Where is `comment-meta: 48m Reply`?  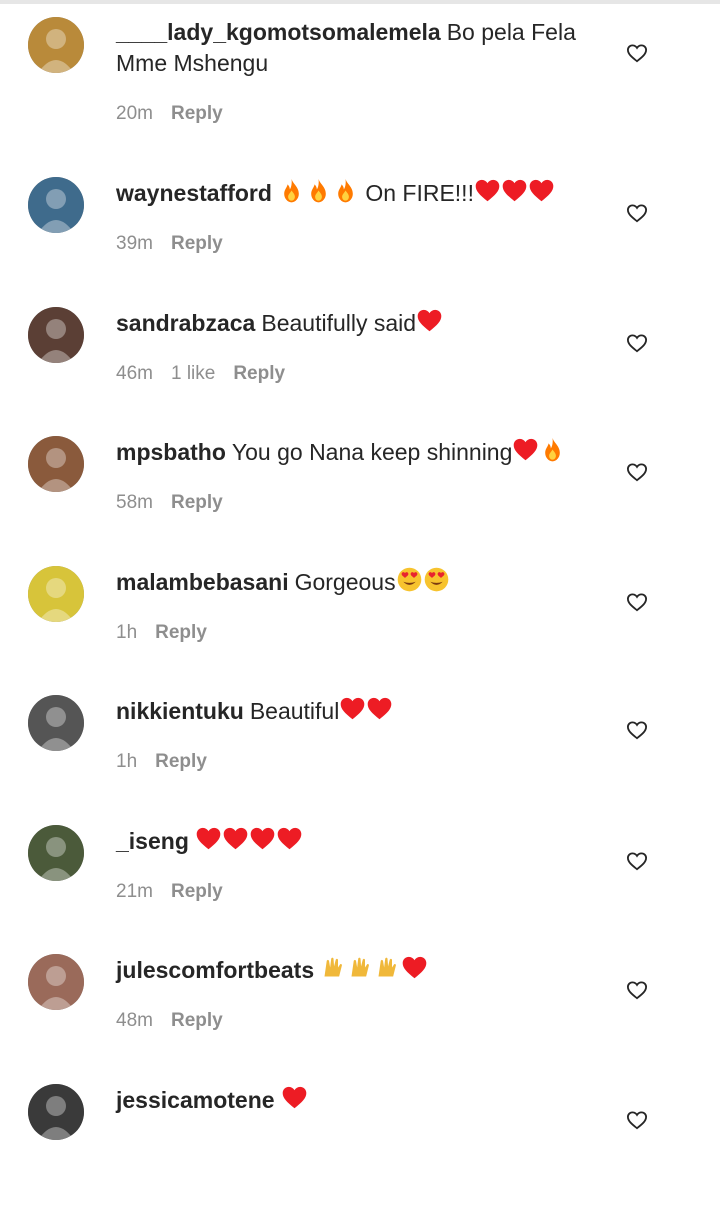 comment-meta: 48m Reply is located at coordinates (356, 1021).